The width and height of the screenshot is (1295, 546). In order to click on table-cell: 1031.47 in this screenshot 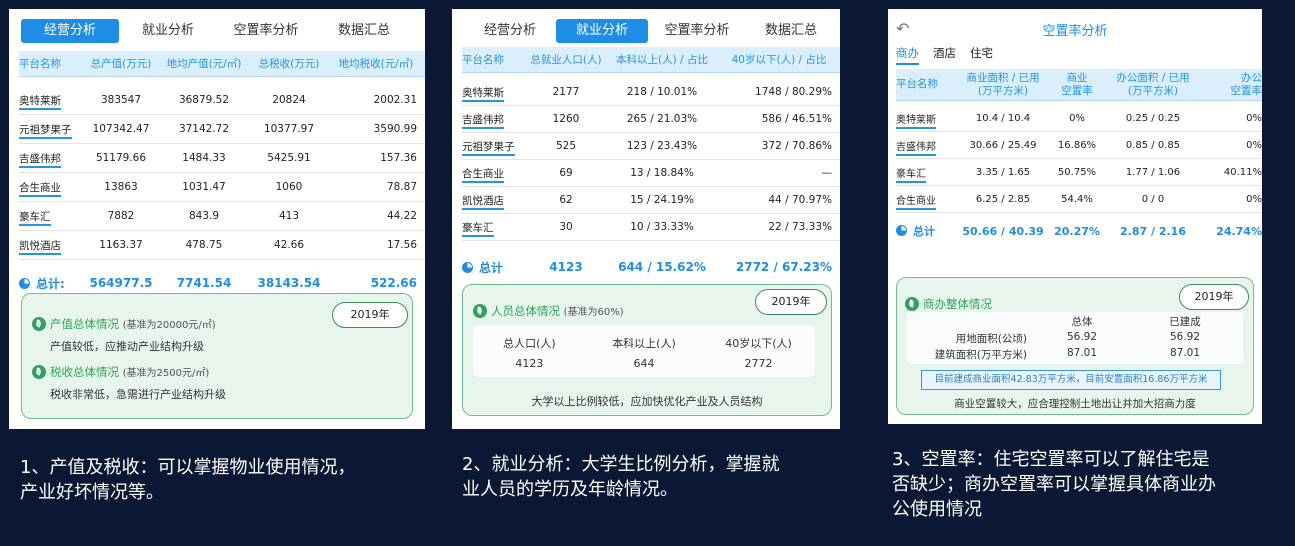, I will do `click(204, 187)`.